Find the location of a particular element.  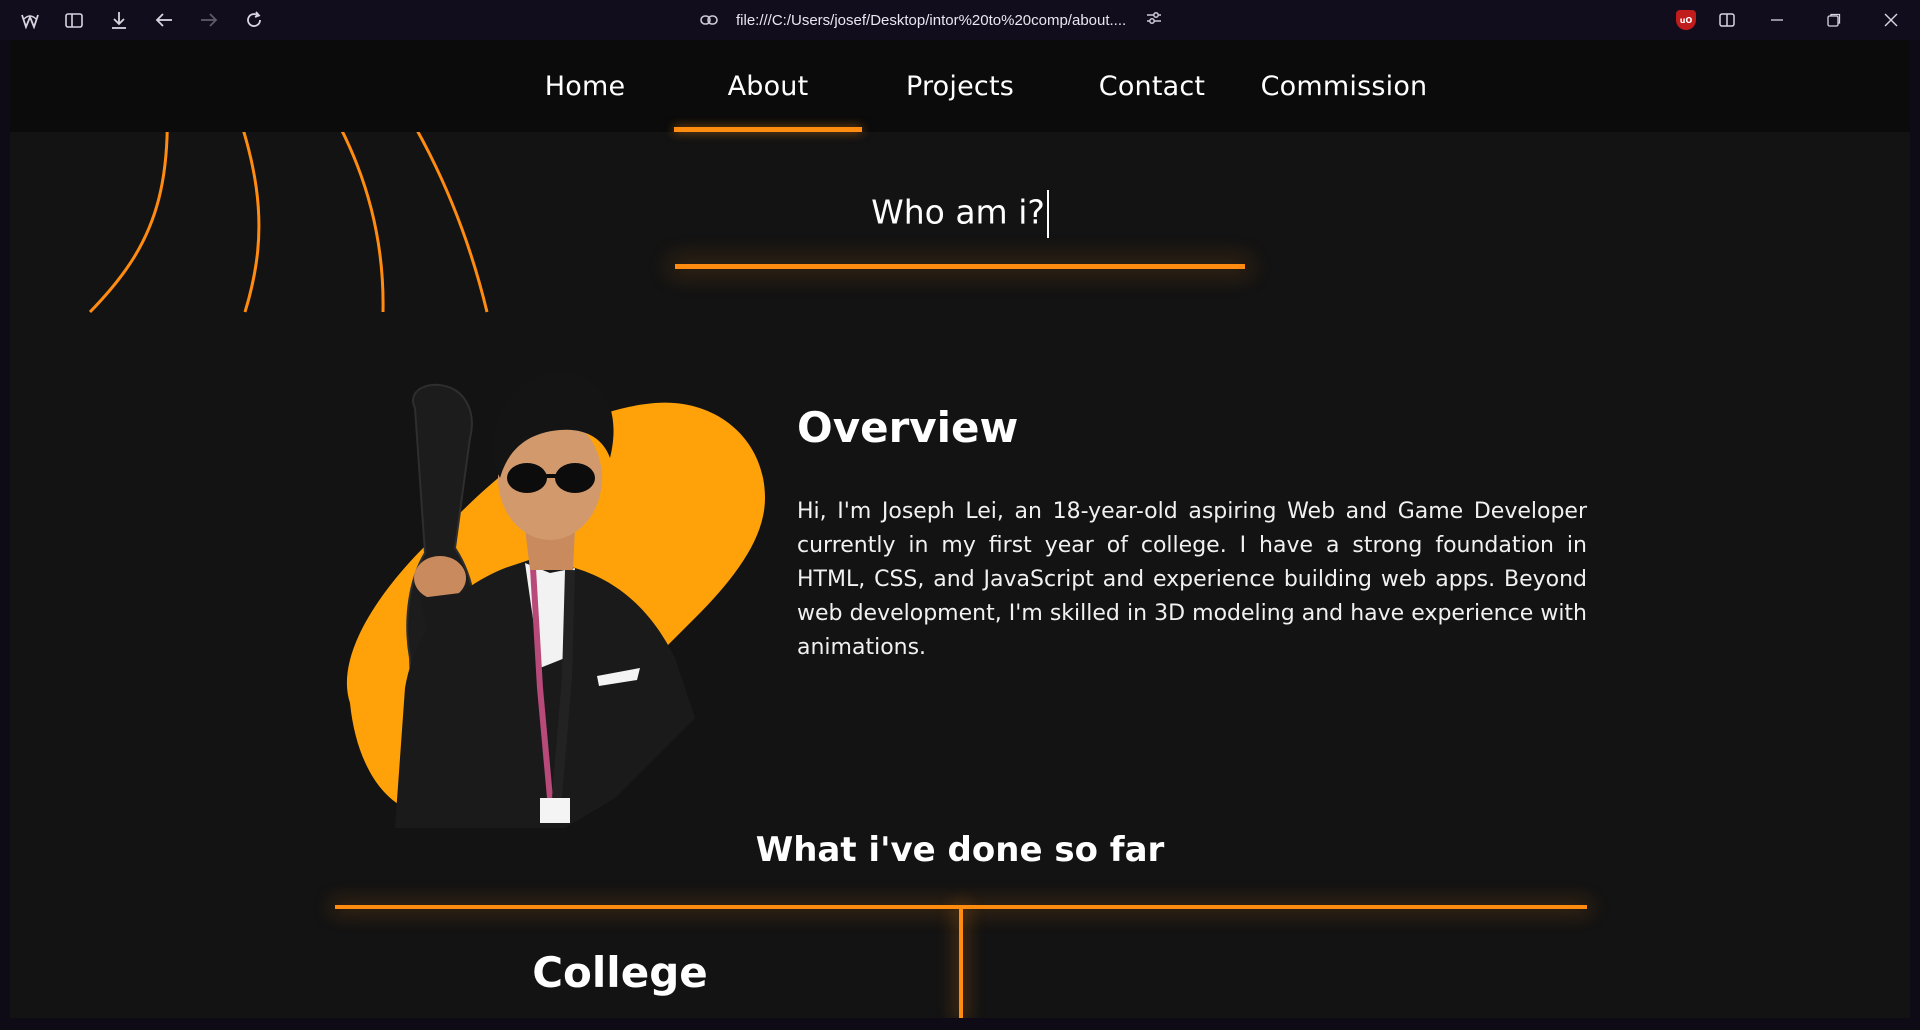

top-navbar: Home About Projects Contact Commission is located at coordinates (960, 86).